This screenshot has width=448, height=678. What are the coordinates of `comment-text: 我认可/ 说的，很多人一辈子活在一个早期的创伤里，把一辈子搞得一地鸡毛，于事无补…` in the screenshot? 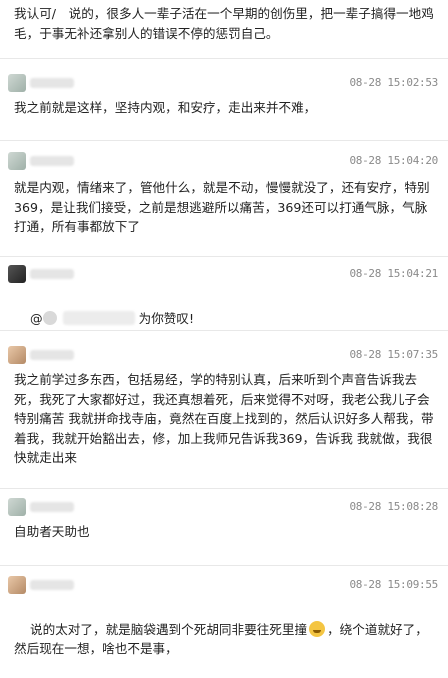 It's located at (224, 23).